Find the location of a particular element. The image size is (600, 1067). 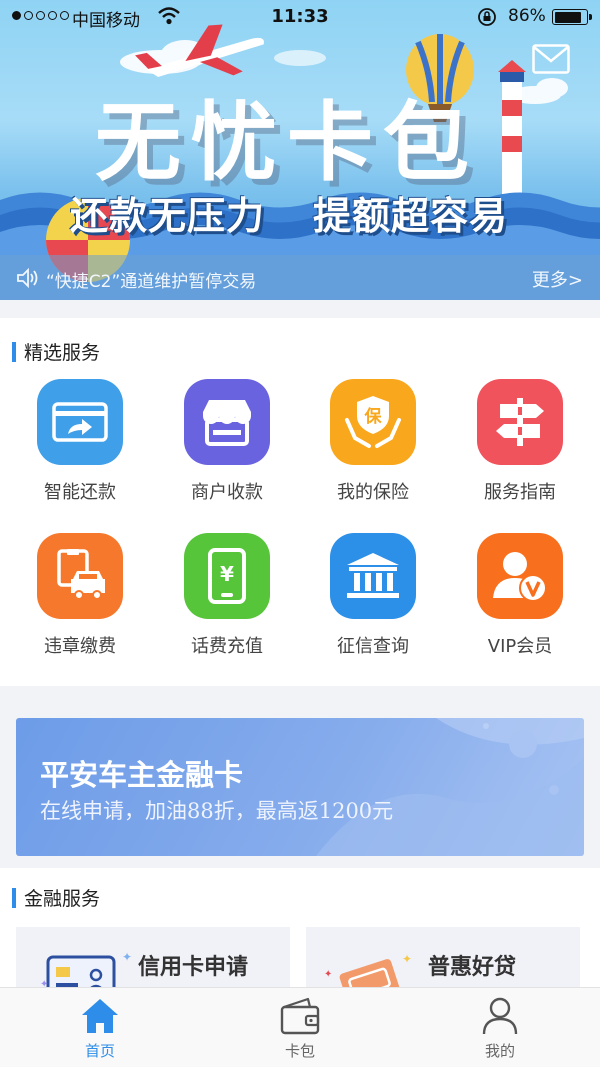

bottom-tab-bar: 首页 卡包 我的 is located at coordinates (300, 1027).